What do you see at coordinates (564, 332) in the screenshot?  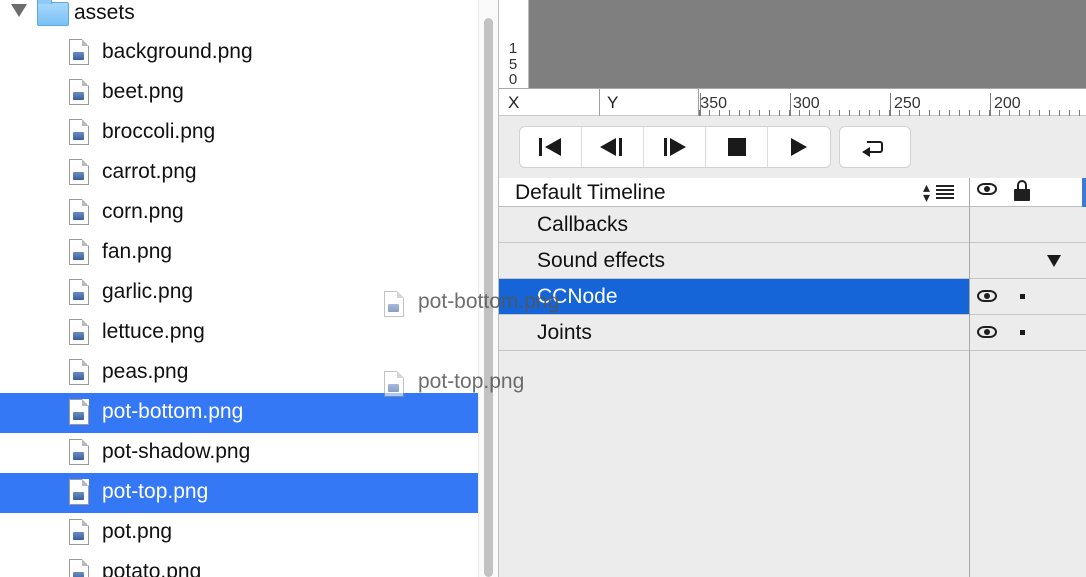 I see `timeline-row-label: Joints` at bounding box center [564, 332].